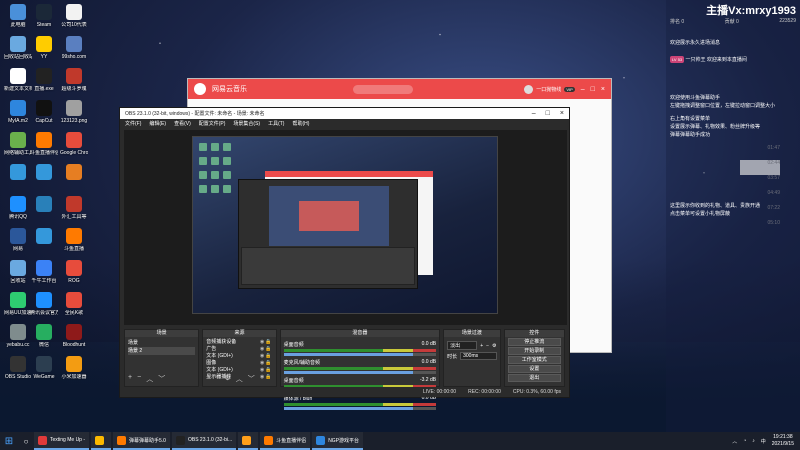 This screenshot has width=800, height=450. I want to click on desktop-icon: 腾讯QQ, so click(18, 208).